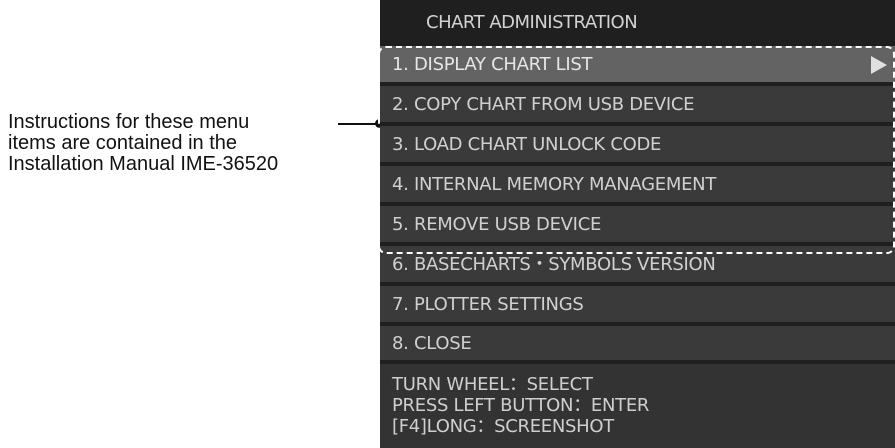 The width and height of the screenshot is (895, 448). Describe the element at coordinates (358, 124) in the screenshot. I see `callout-leader-line` at that location.